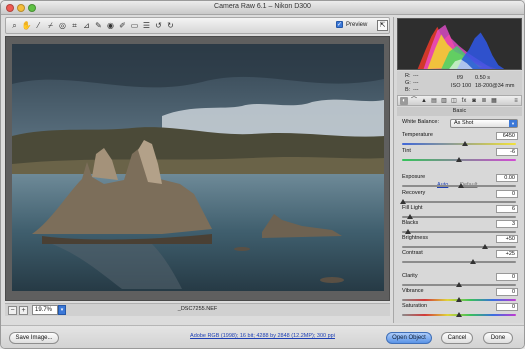  I want to click on straighten-tool-icon: ⊿, so click(86, 25).